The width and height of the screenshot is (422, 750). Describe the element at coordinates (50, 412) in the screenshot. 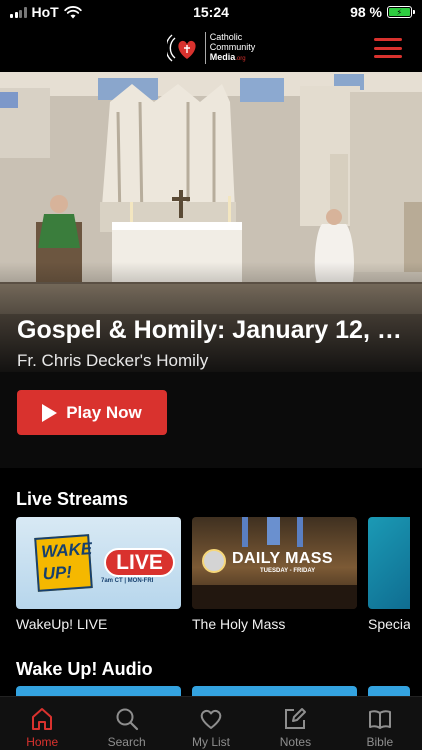

I see `play-icon` at that location.